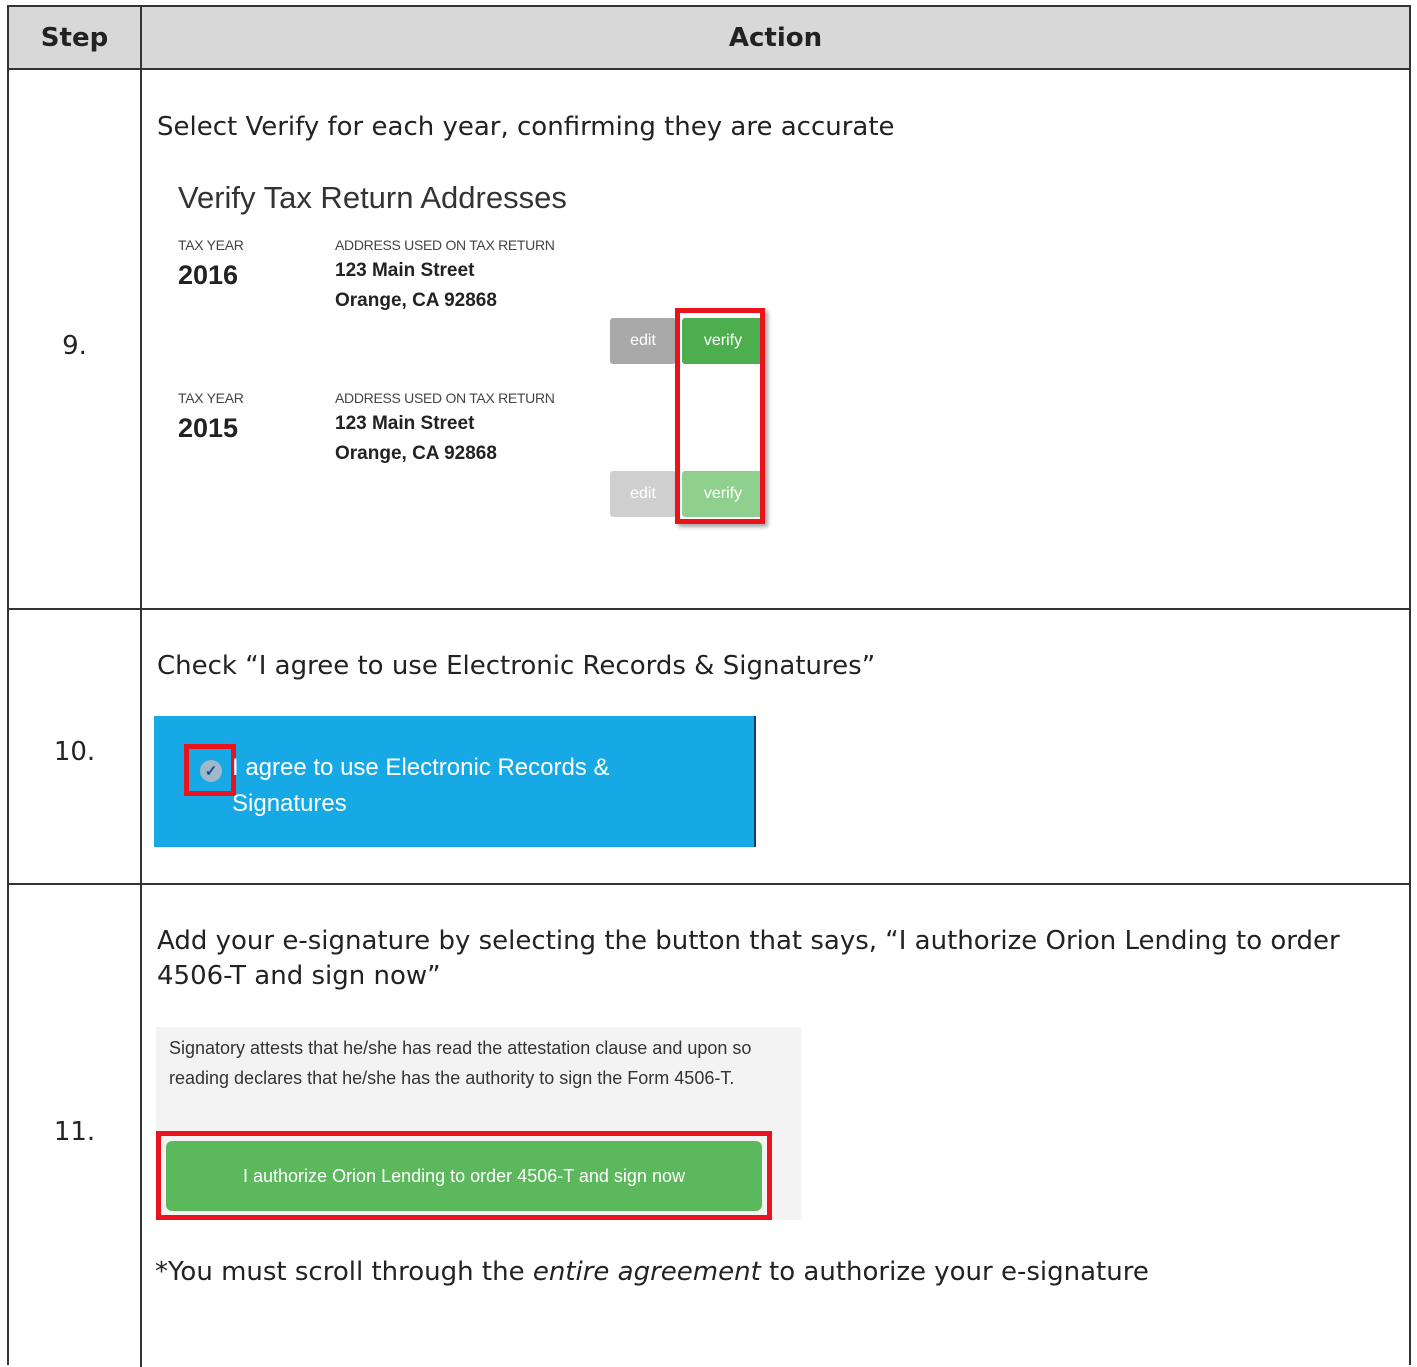 The width and height of the screenshot is (1417, 1367). What do you see at coordinates (74, 346) in the screenshot?
I see `step-number-9: 9.` at bounding box center [74, 346].